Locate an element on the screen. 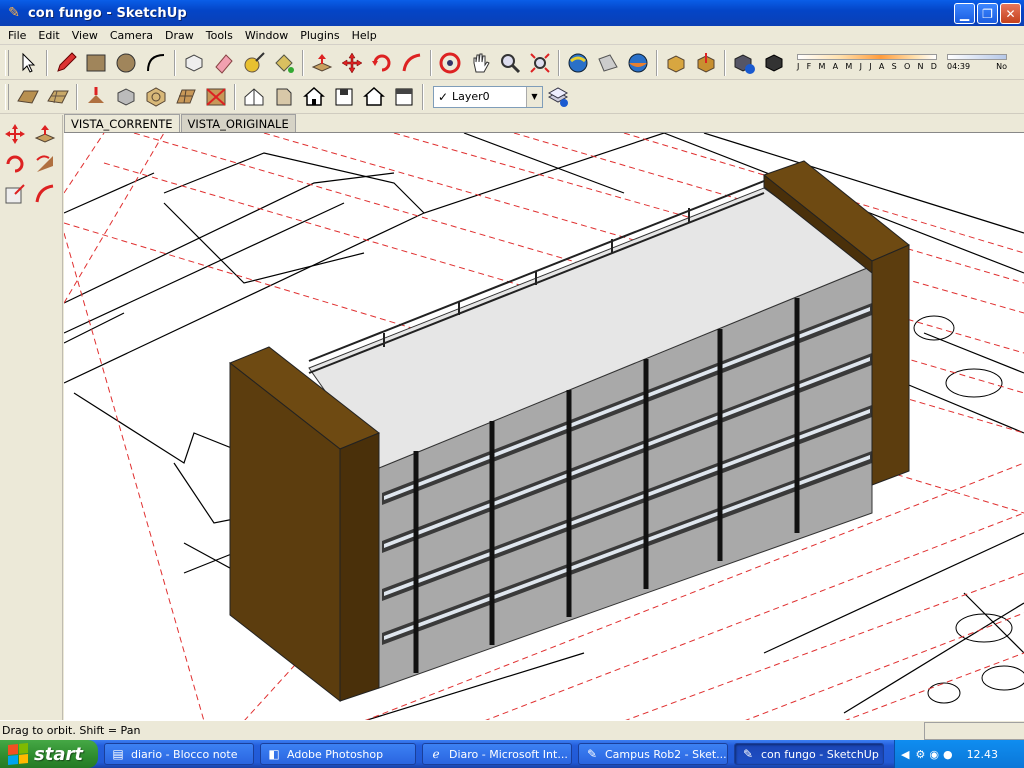  rotate-side-button is located at coordinates (15, 164).